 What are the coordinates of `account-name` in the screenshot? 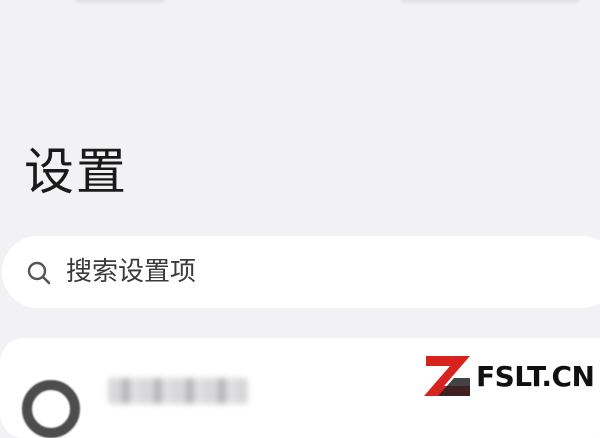 It's located at (178, 391).